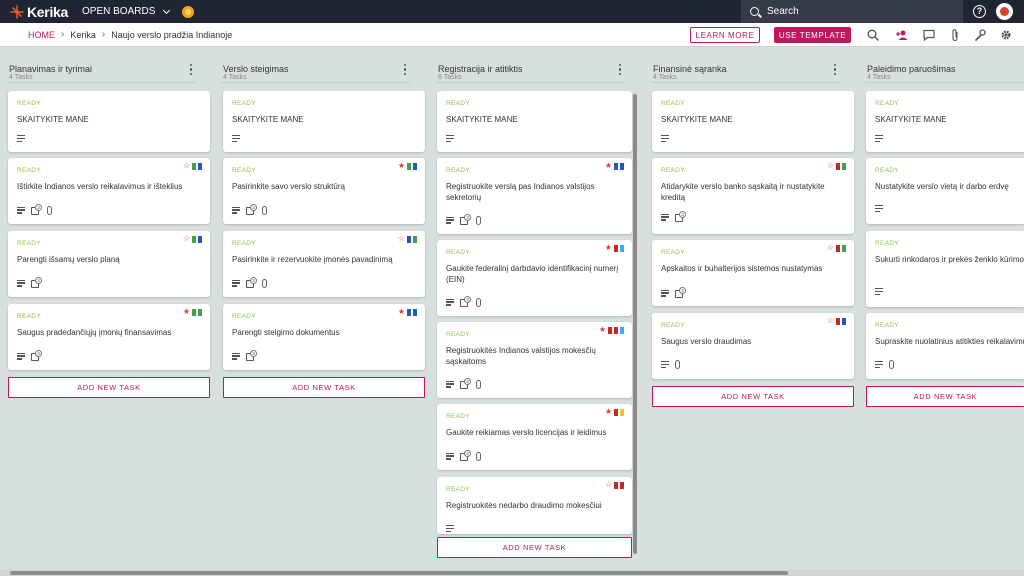 This screenshot has height=576, width=1024. Describe the element at coordinates (753, 346) in the screenshot. I see `task-card: ☆ READY Saugus verslo draudimas` at that location.